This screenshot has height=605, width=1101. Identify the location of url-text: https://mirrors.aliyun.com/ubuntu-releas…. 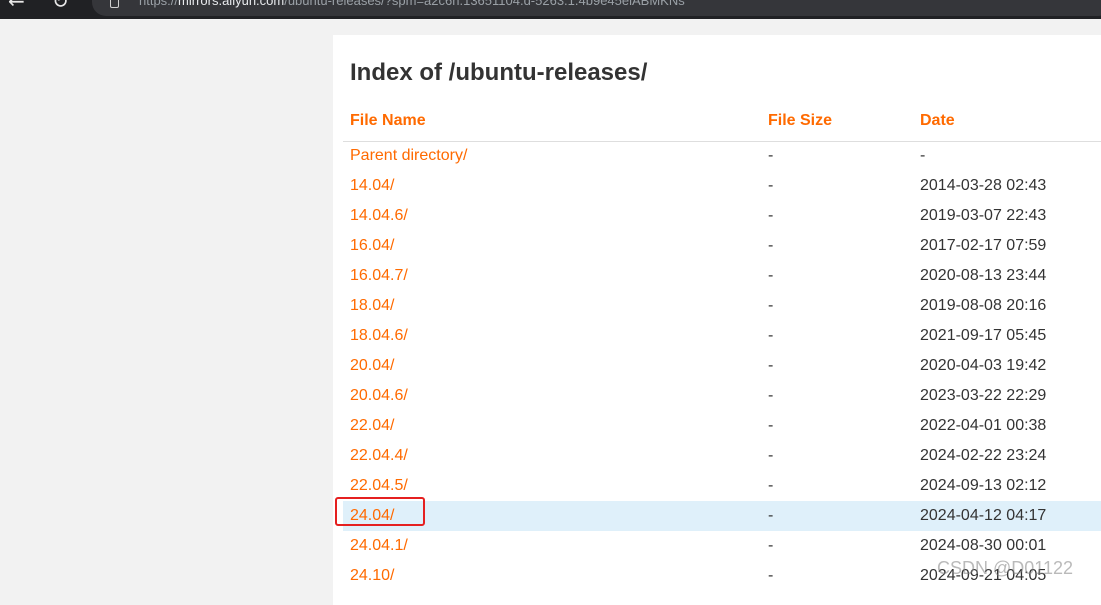
(412, 4).